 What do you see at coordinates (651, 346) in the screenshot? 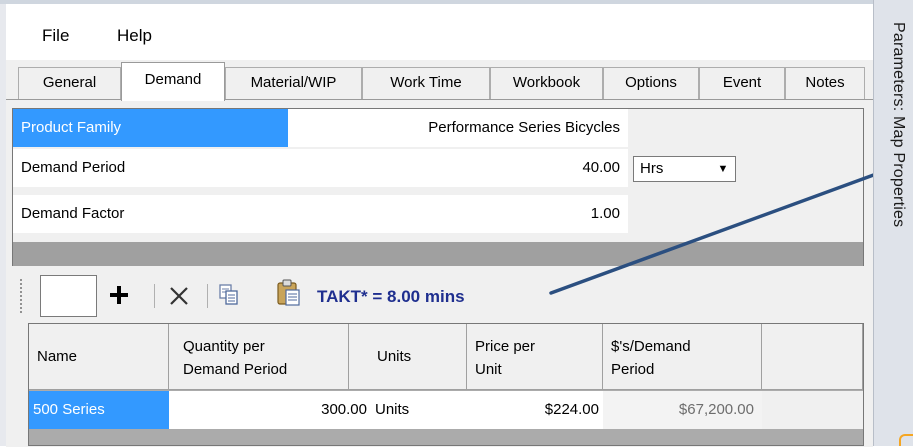
I see `column-header-demand-value-line1: $'s/Demand` at bounding box center [651, 346].